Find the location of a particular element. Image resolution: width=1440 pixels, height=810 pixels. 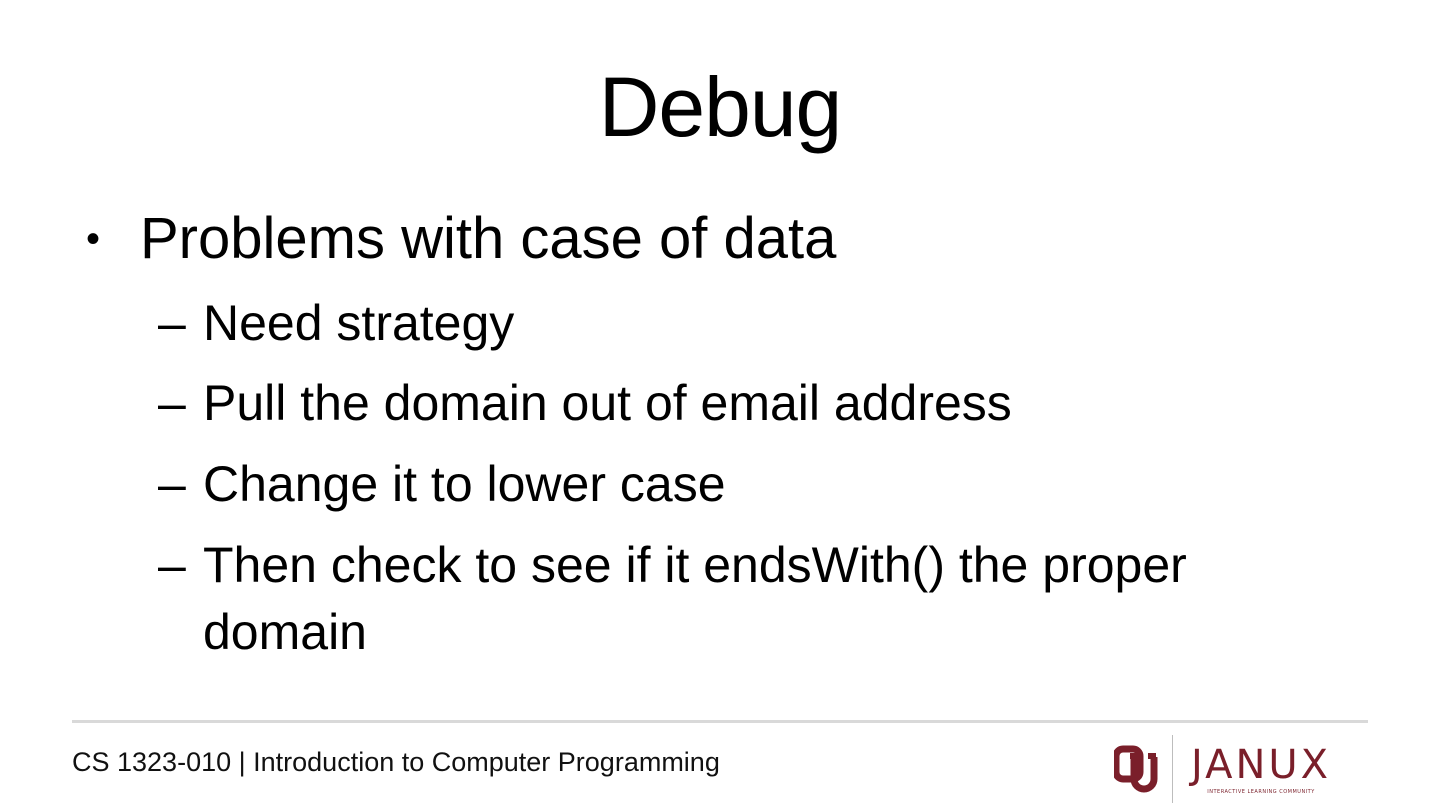

bullet-item: • Problems with case of data is located at coordinates (461, 239).